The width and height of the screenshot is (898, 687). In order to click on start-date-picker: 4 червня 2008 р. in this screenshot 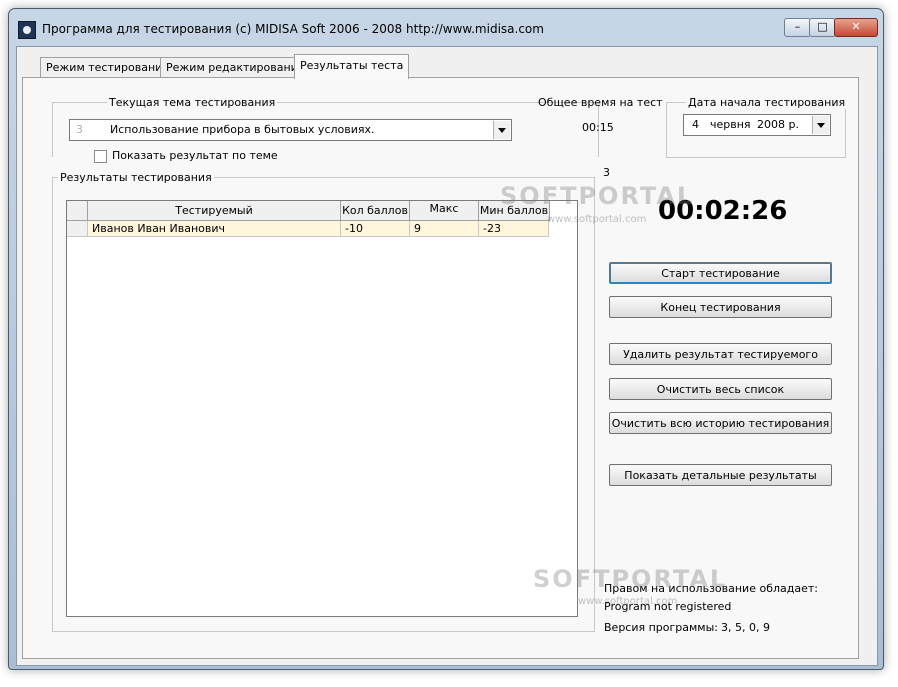, I will do `click(757, 125)`.